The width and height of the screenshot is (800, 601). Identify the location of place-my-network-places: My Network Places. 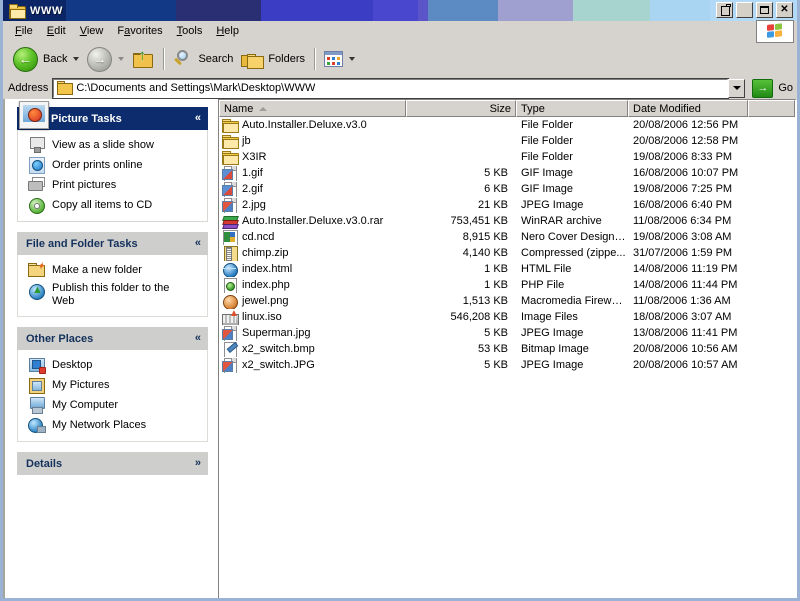
(113, 425).